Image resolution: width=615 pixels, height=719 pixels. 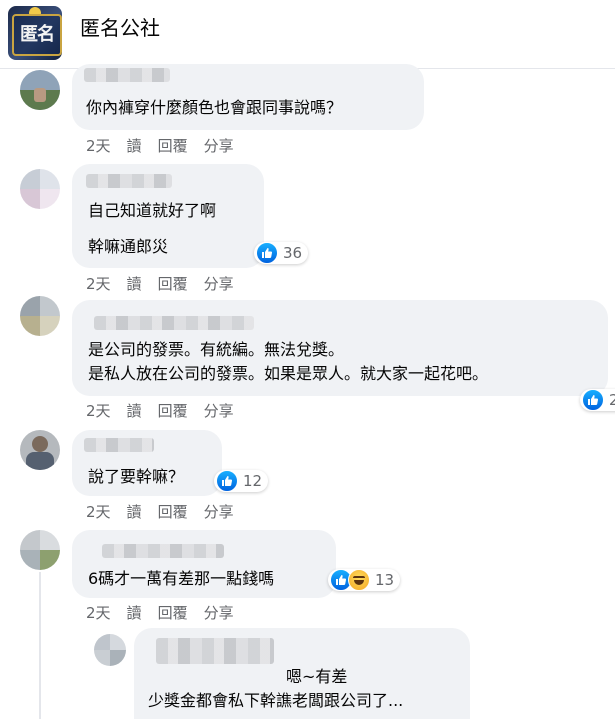 I want to click on comment-text: 自己知道就好了啊, so click(x=152, y=210).